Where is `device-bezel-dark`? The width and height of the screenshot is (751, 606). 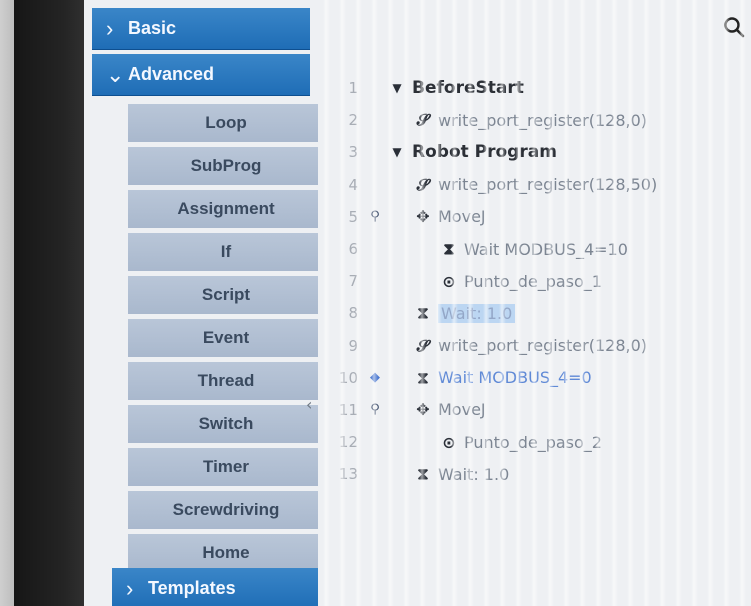
device-bezel-dark is located at coordinates (49, 303).